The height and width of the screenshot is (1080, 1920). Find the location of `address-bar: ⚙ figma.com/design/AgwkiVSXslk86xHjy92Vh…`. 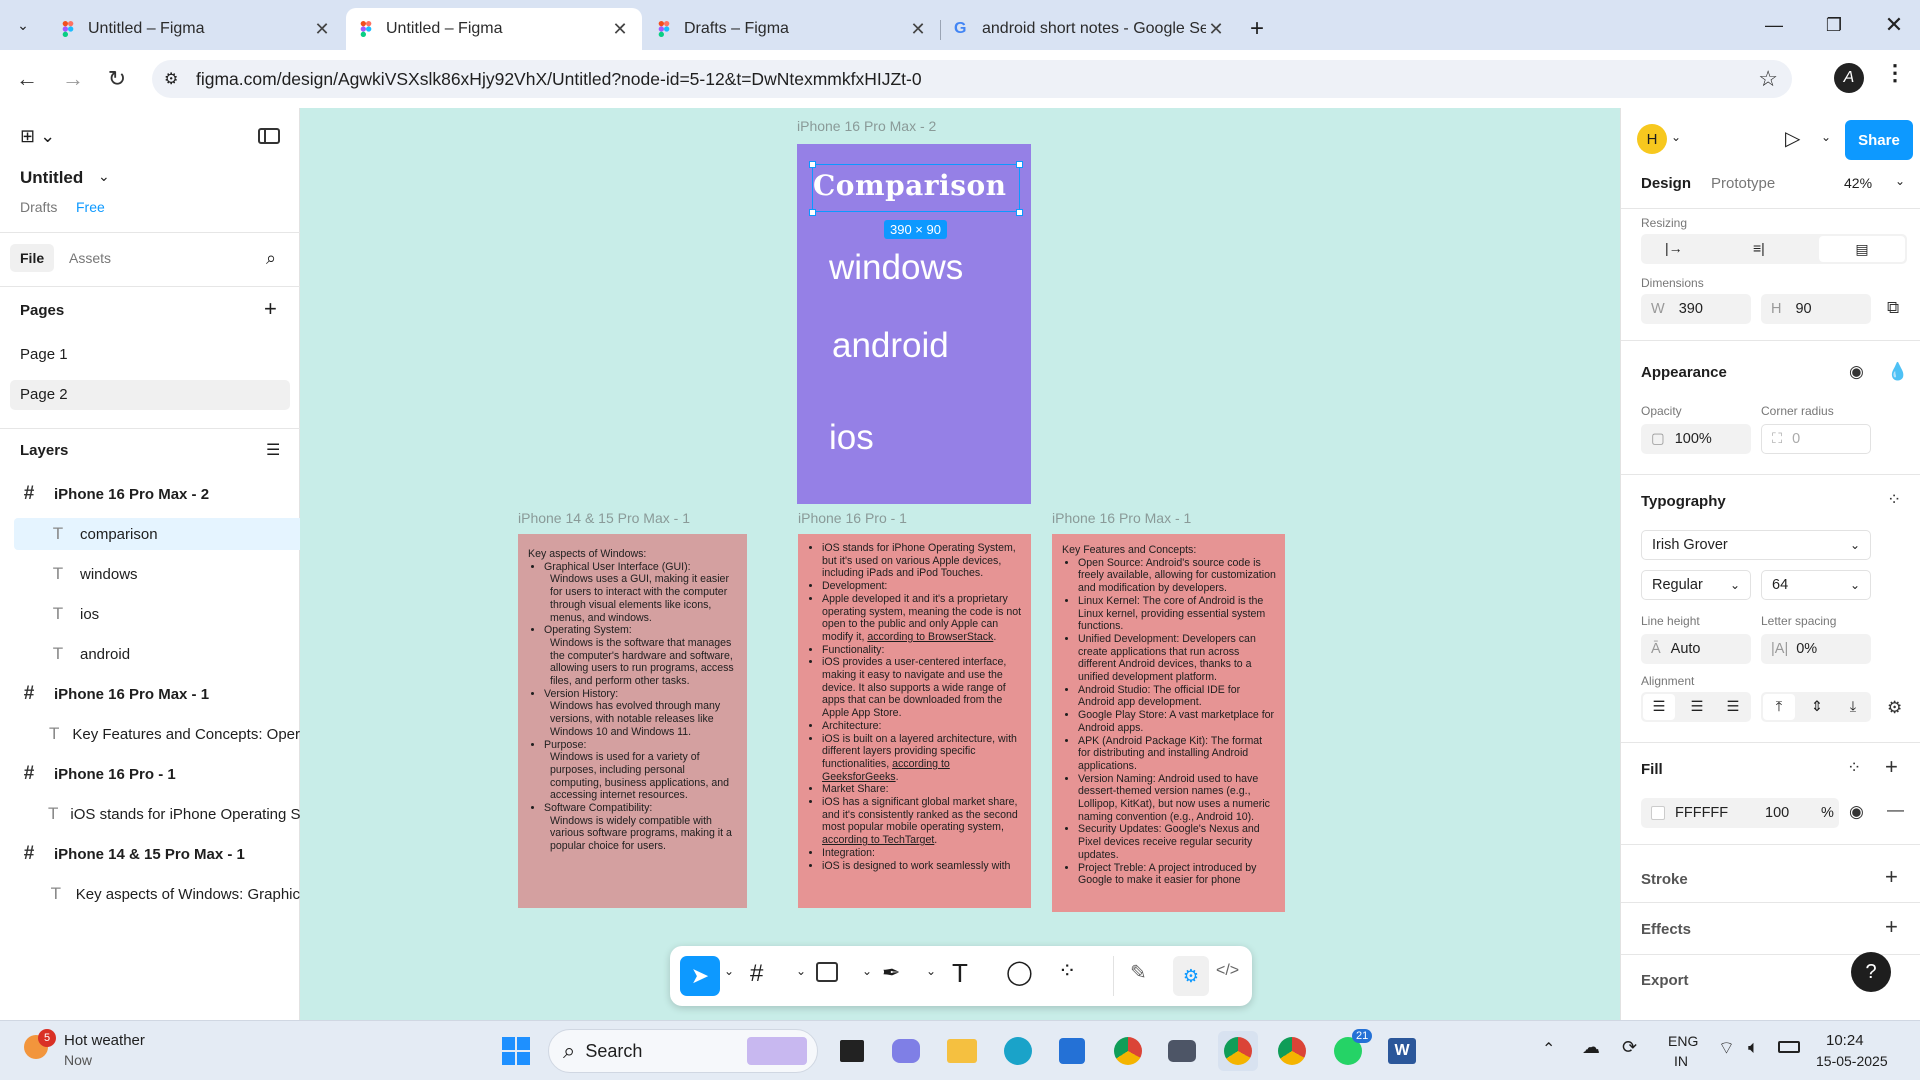

address-bar: ⚙ figma.com/design/AgwkiVSXslk86xHjy92Vh… is located at coordinates (972, 79).